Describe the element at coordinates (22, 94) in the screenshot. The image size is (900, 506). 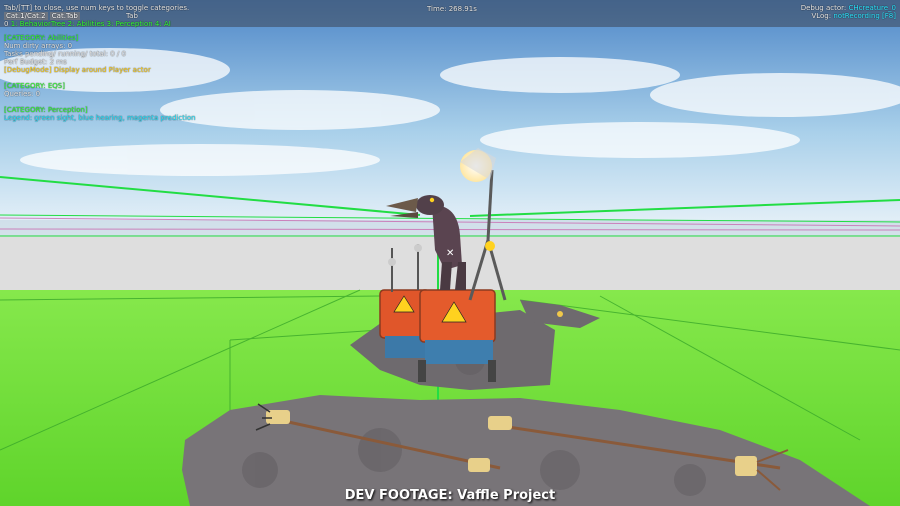
I see `debug-line: Queries: 0` at that location.